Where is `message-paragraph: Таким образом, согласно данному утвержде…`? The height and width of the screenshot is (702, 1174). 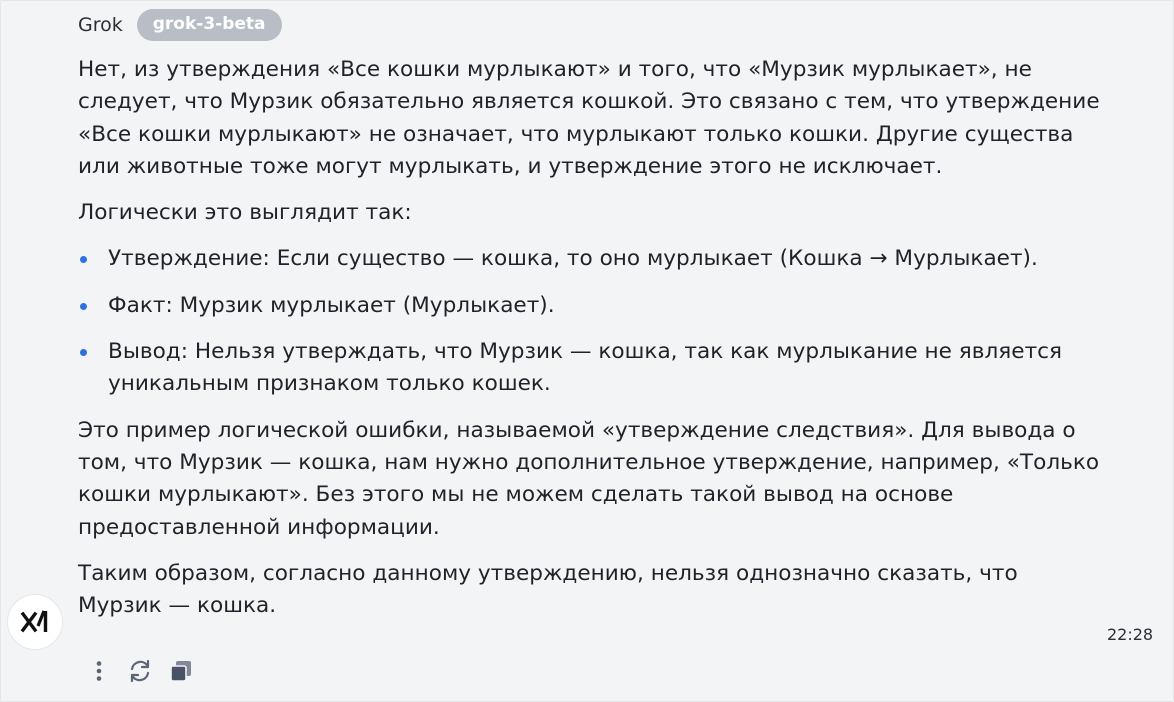
message-paragraph: Таким образом, согласно данному утвержде… is located at coordinates (548, 589).